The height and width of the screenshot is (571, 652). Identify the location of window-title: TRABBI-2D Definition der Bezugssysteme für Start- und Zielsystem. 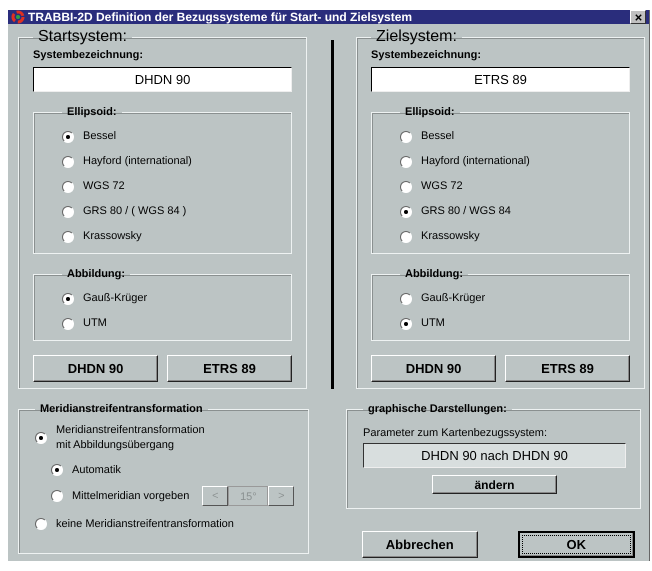
(221, 17).